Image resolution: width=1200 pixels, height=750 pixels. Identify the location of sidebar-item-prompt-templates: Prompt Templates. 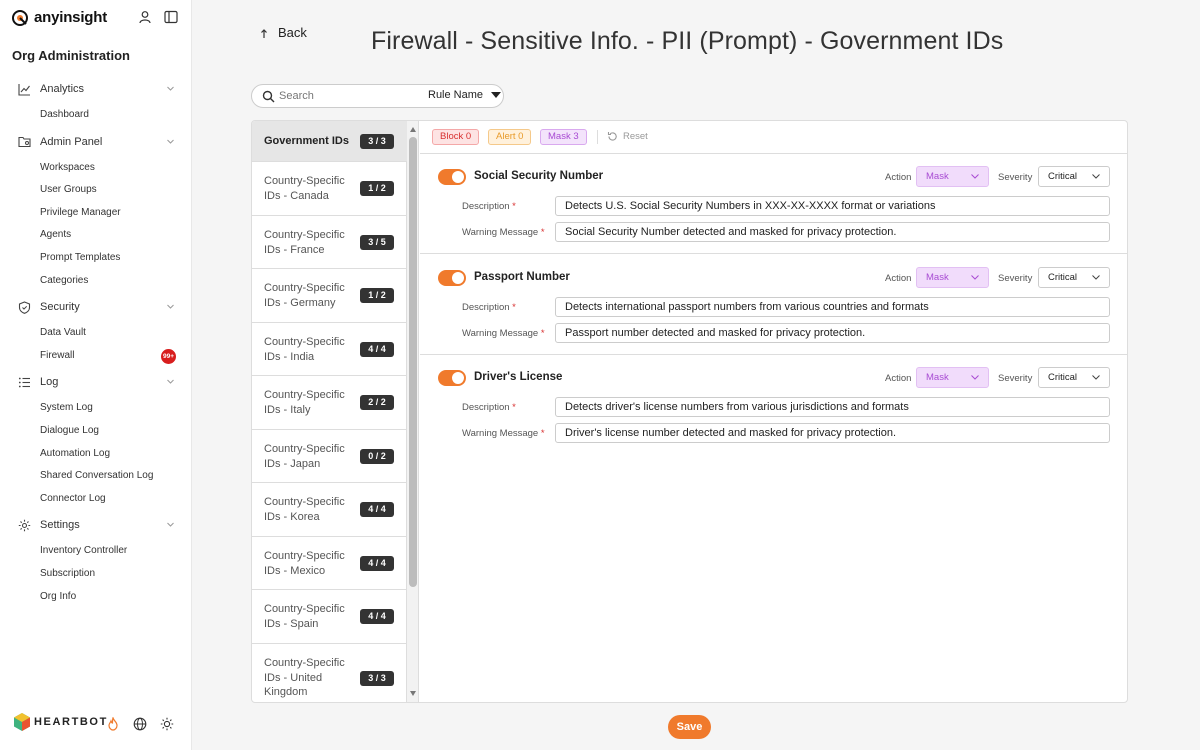
(96, 258).